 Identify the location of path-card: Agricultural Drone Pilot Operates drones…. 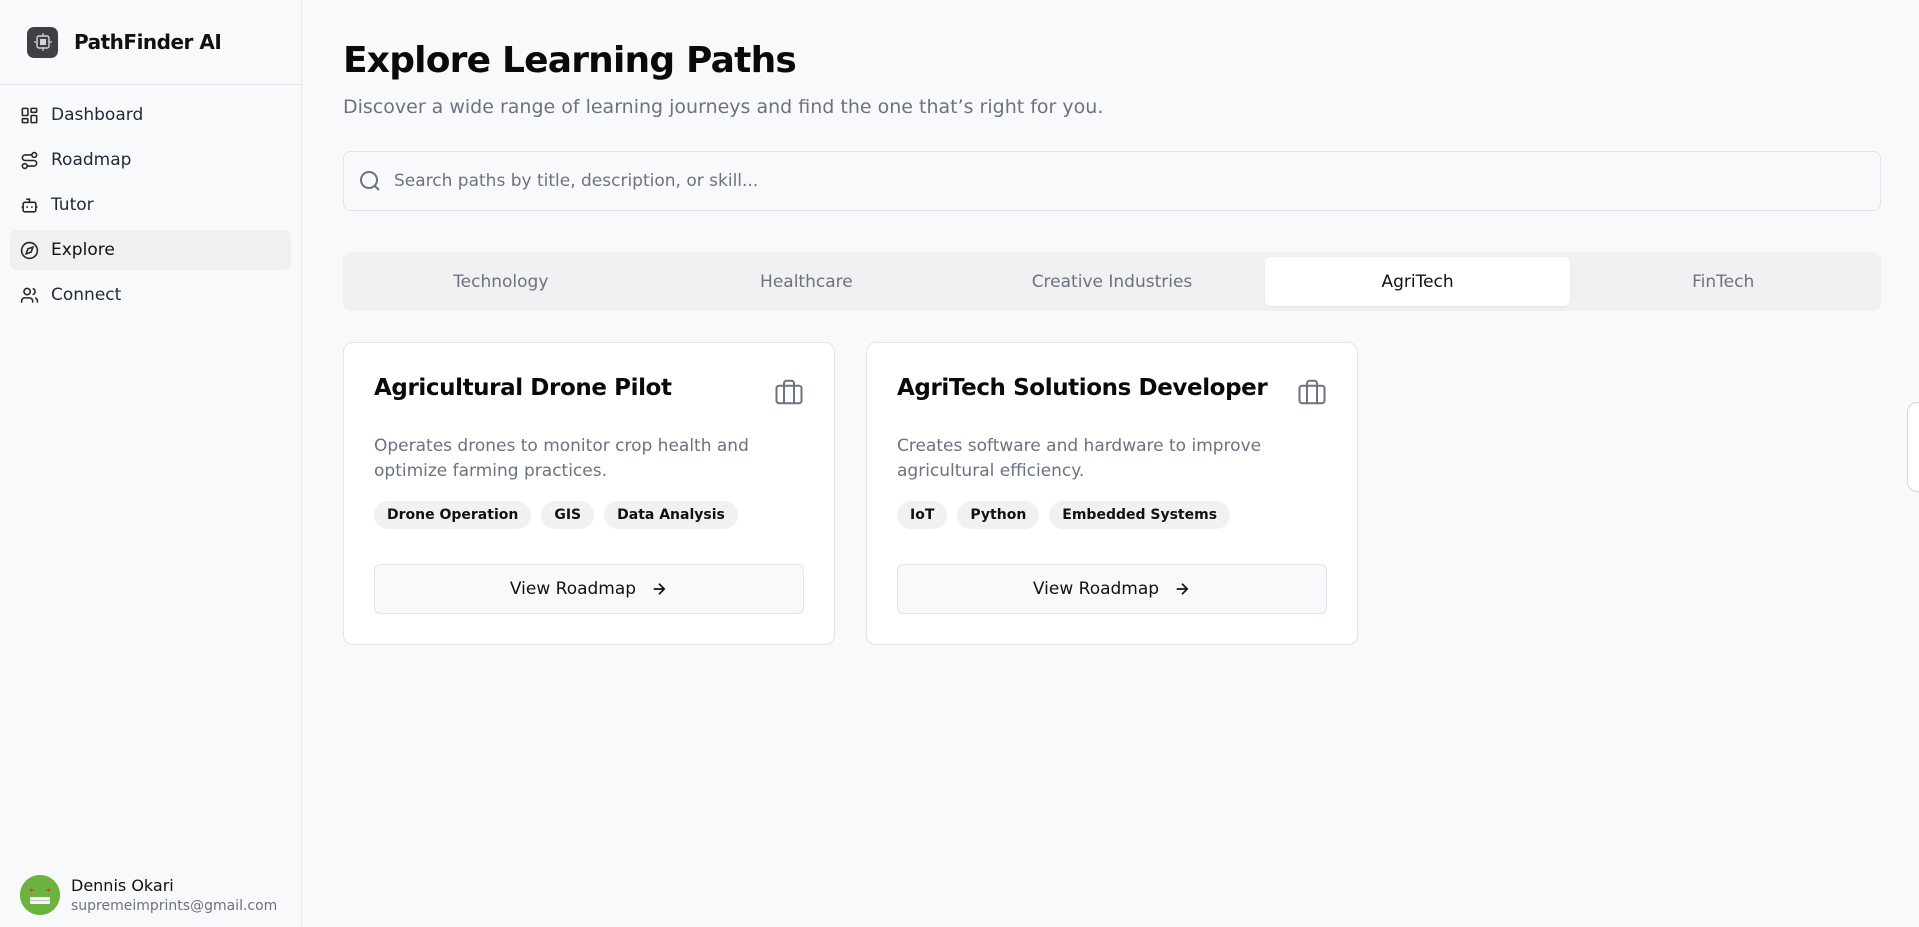
(589, 493).